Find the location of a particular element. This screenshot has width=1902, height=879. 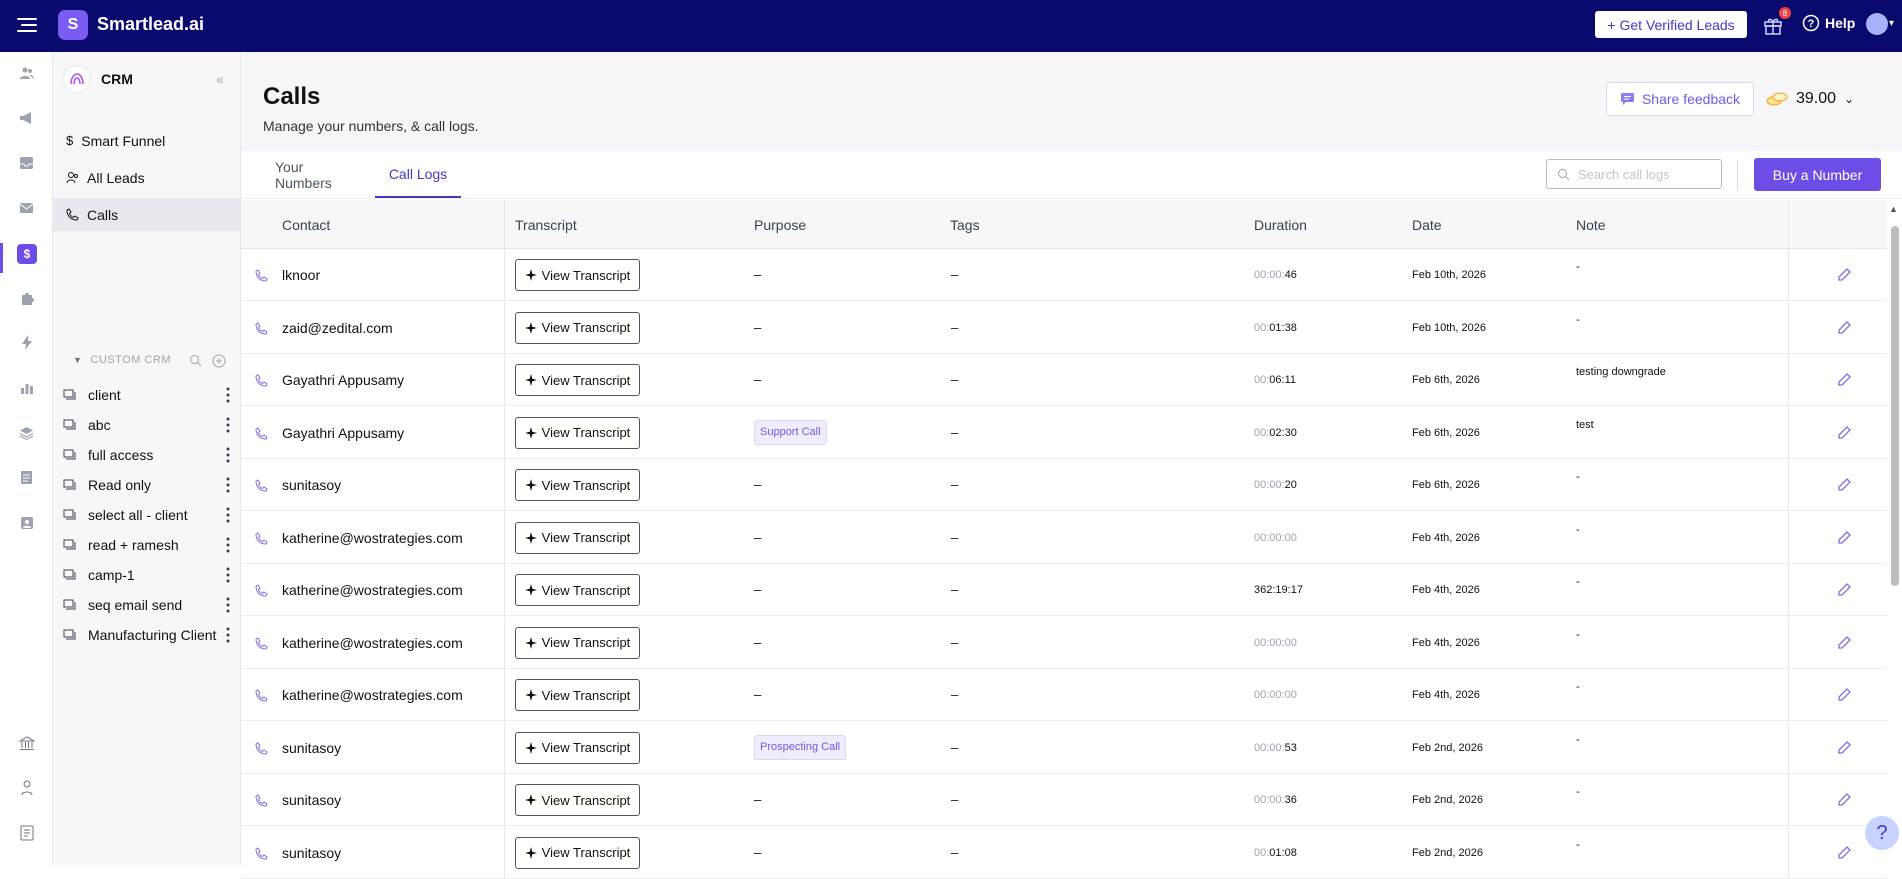

credits-dropdown: 39.00 ⌄ is located at coordinates (1813, 99).